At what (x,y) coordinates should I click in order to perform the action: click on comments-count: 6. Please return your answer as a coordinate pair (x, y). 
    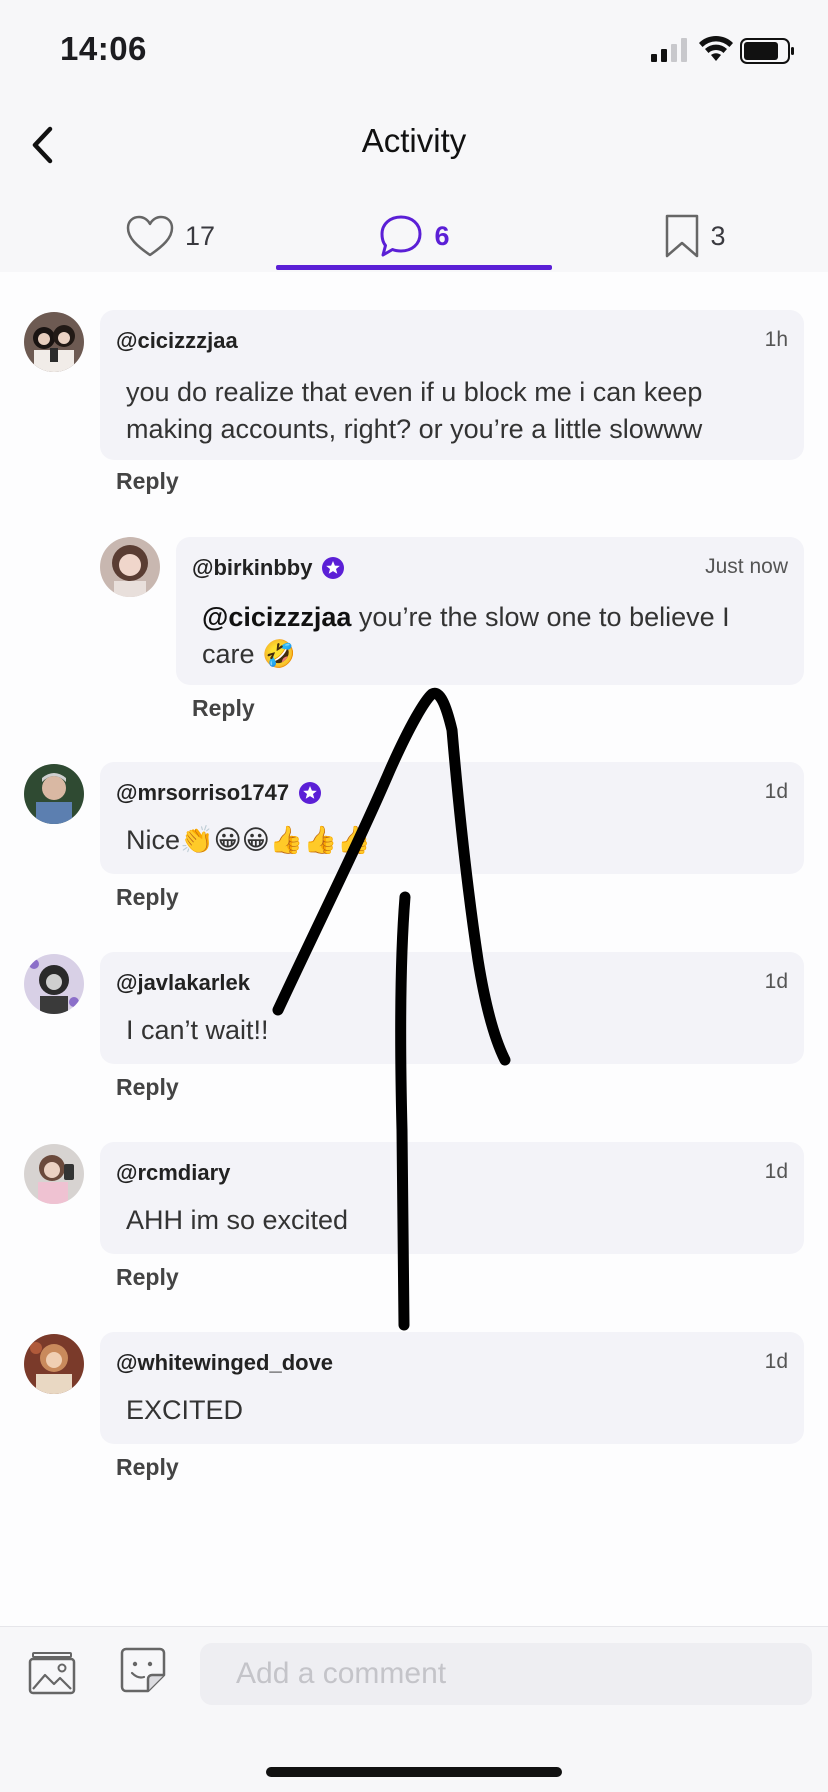
    Looking at the image, I should click on (442, 235).